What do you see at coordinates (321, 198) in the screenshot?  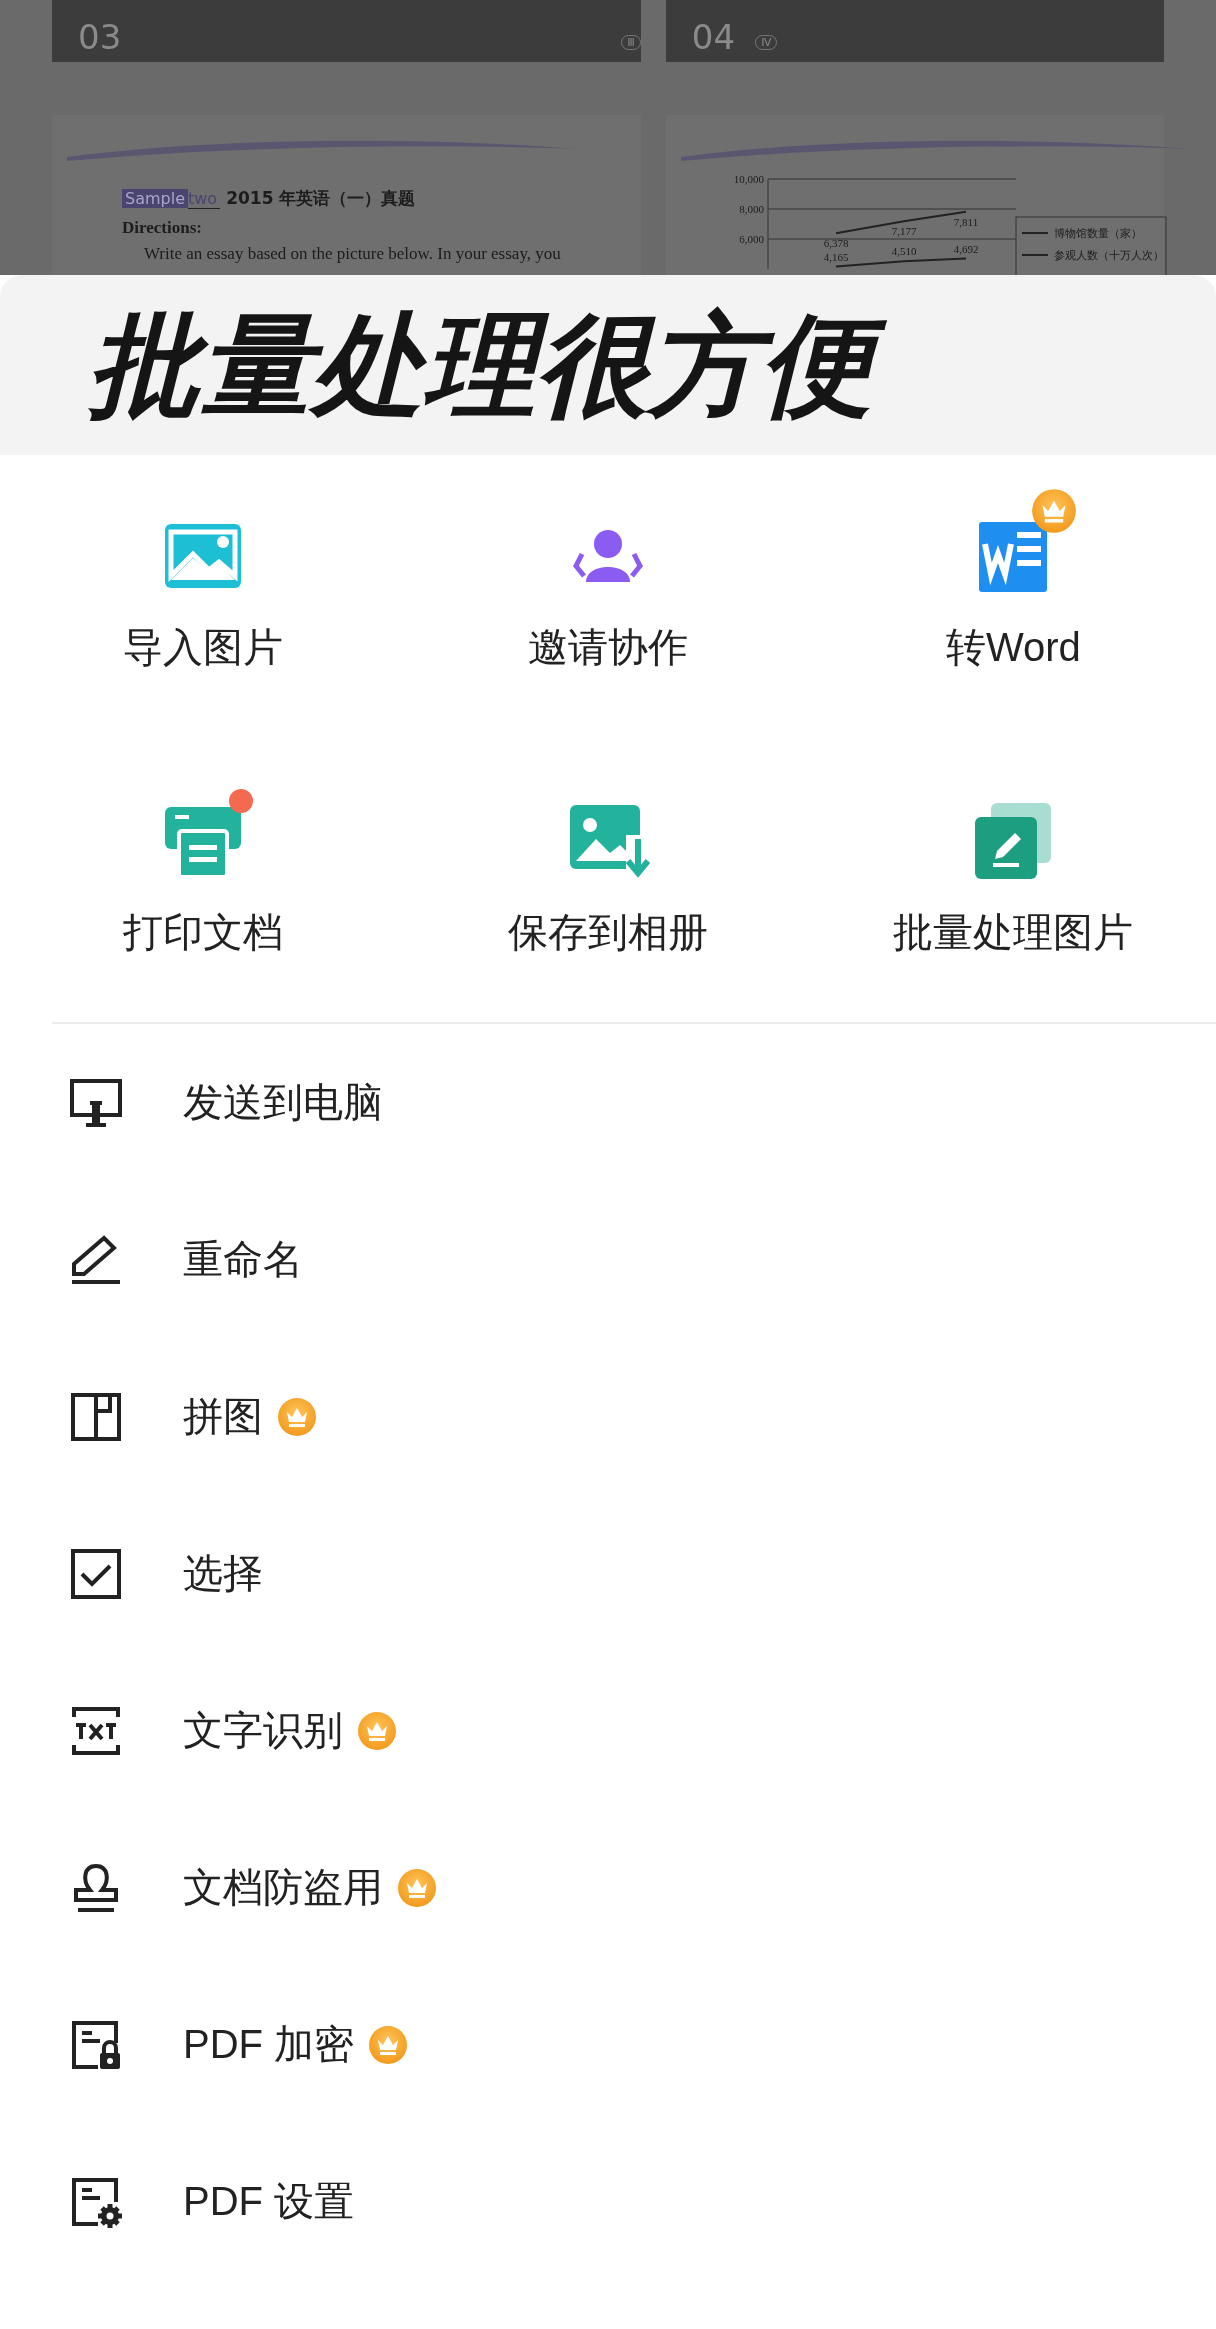 I see `document-heading: 2015 年英语（一）真题` at bounding box center [321, 198].